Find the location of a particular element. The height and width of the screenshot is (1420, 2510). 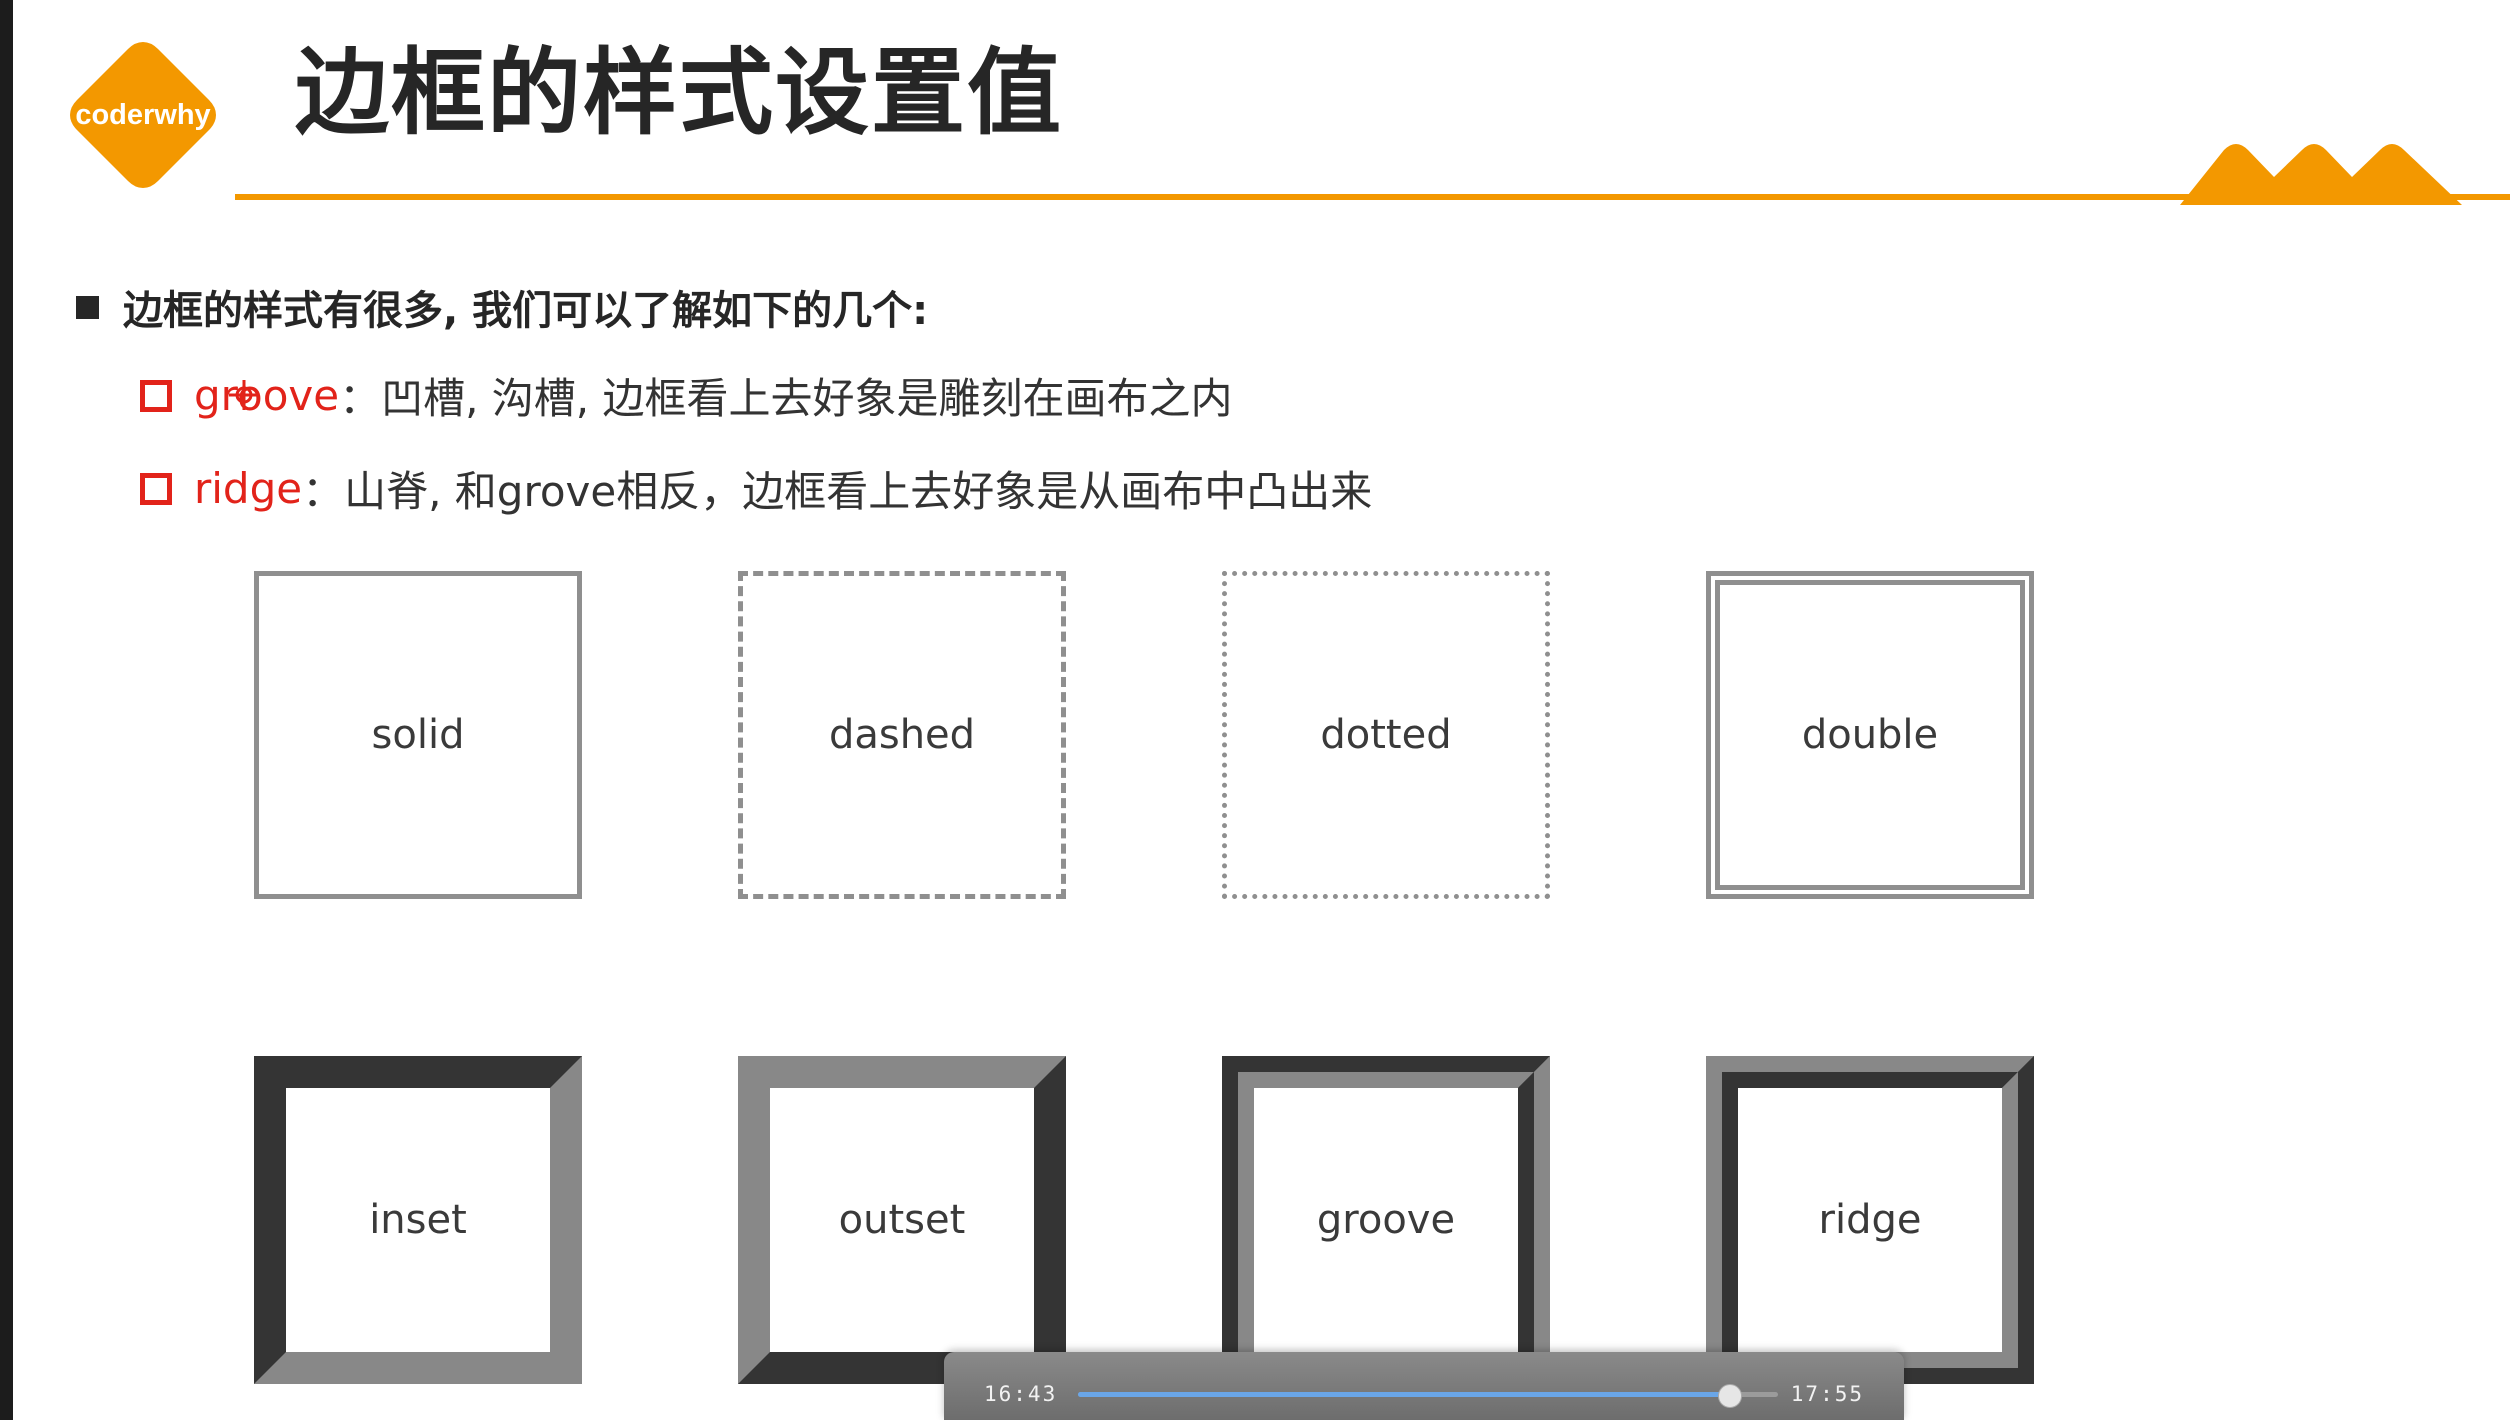

demo-label: solid is located at coordinates (418, 735).